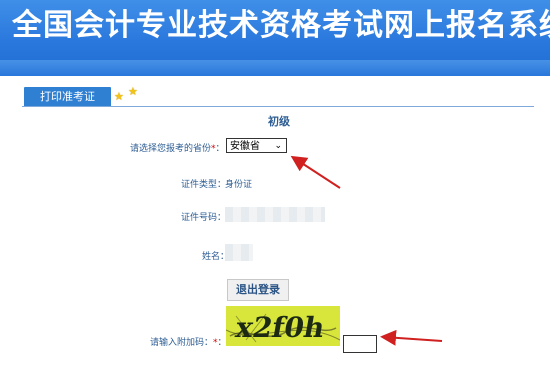 This screenshot has width=550, height=367. What do you see at coordinates (315, 172) in the screenshot?
I see `arrow-to-province` at bounding box center [315, 172].